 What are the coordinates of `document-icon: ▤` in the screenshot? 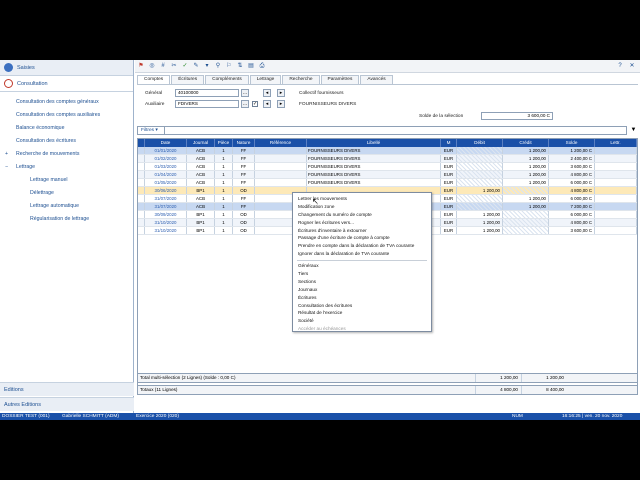 It's located at (251, 66).